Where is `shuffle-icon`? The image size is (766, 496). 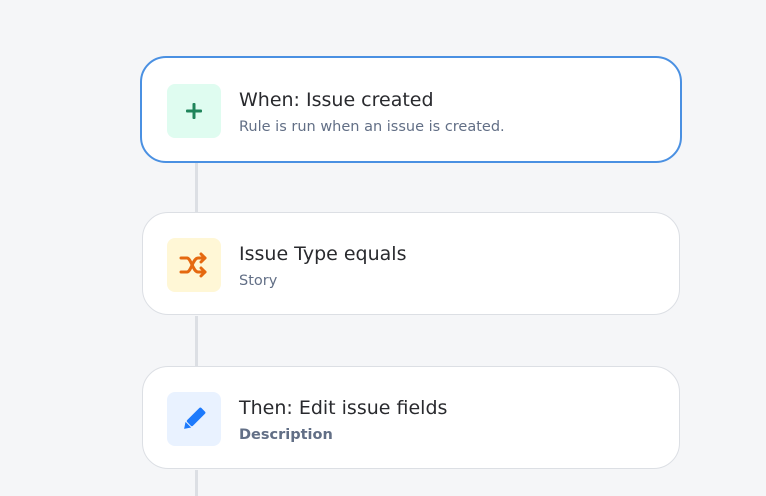
shuffle-icon is located at coordinates (193, 265).